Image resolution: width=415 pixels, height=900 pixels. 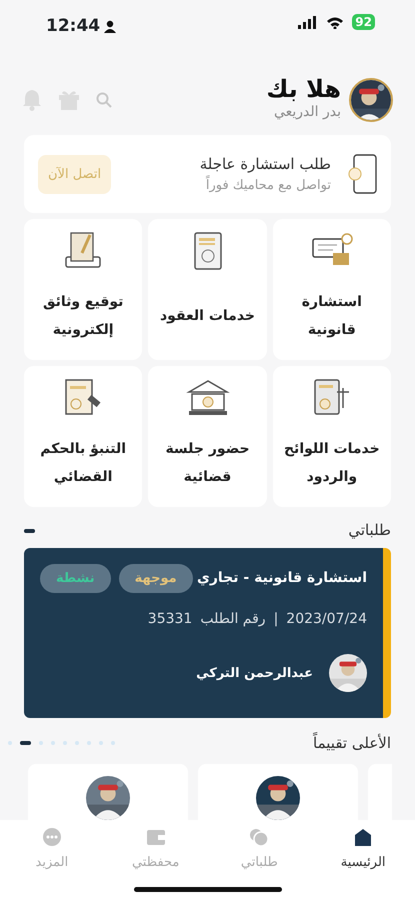 What do you see at coordinates (32, 99) in the screenshot?
I see `bell-icon` at bounding box center [32, 99].